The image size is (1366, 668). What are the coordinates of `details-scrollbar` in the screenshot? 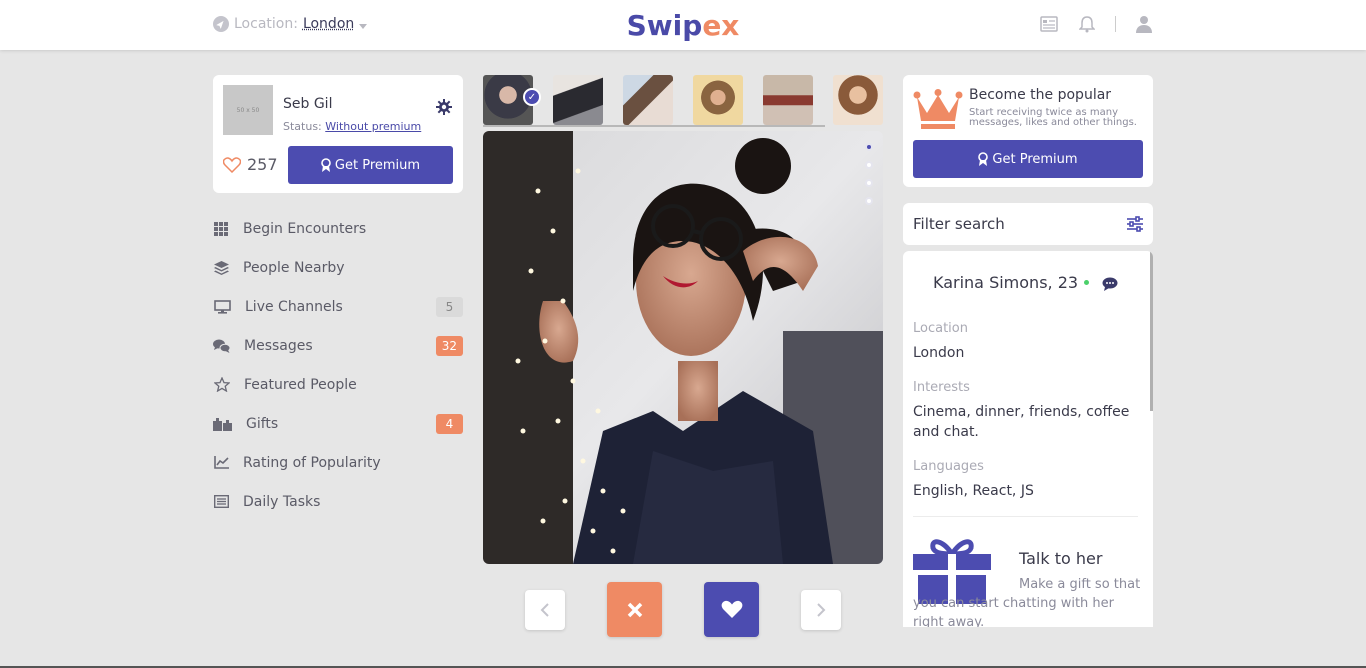 It's located at (1151, 331).